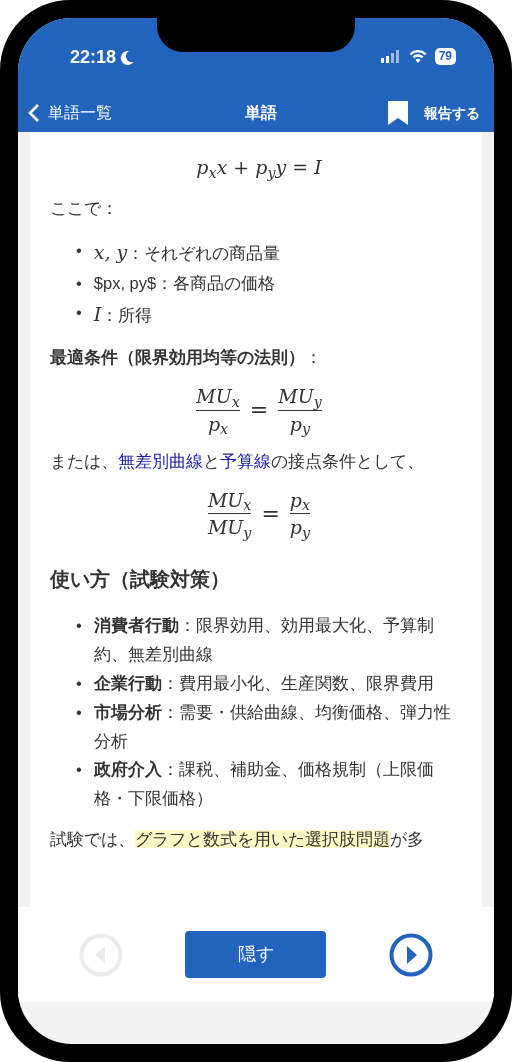  What do you see at coordinates (300, 396) in the screenshot?
I see `numerator: MU$_{y}$` at bounding box center [300, 396].